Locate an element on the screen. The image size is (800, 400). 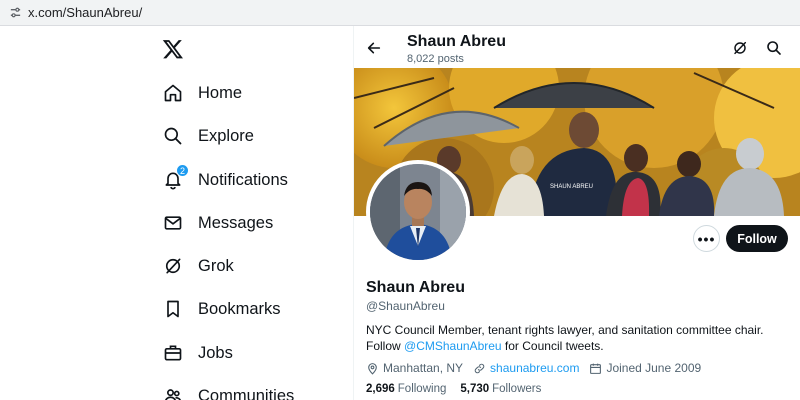
browser-address-bar: x.com/ShaunAbreu/ is located at coordinates (400, 13).